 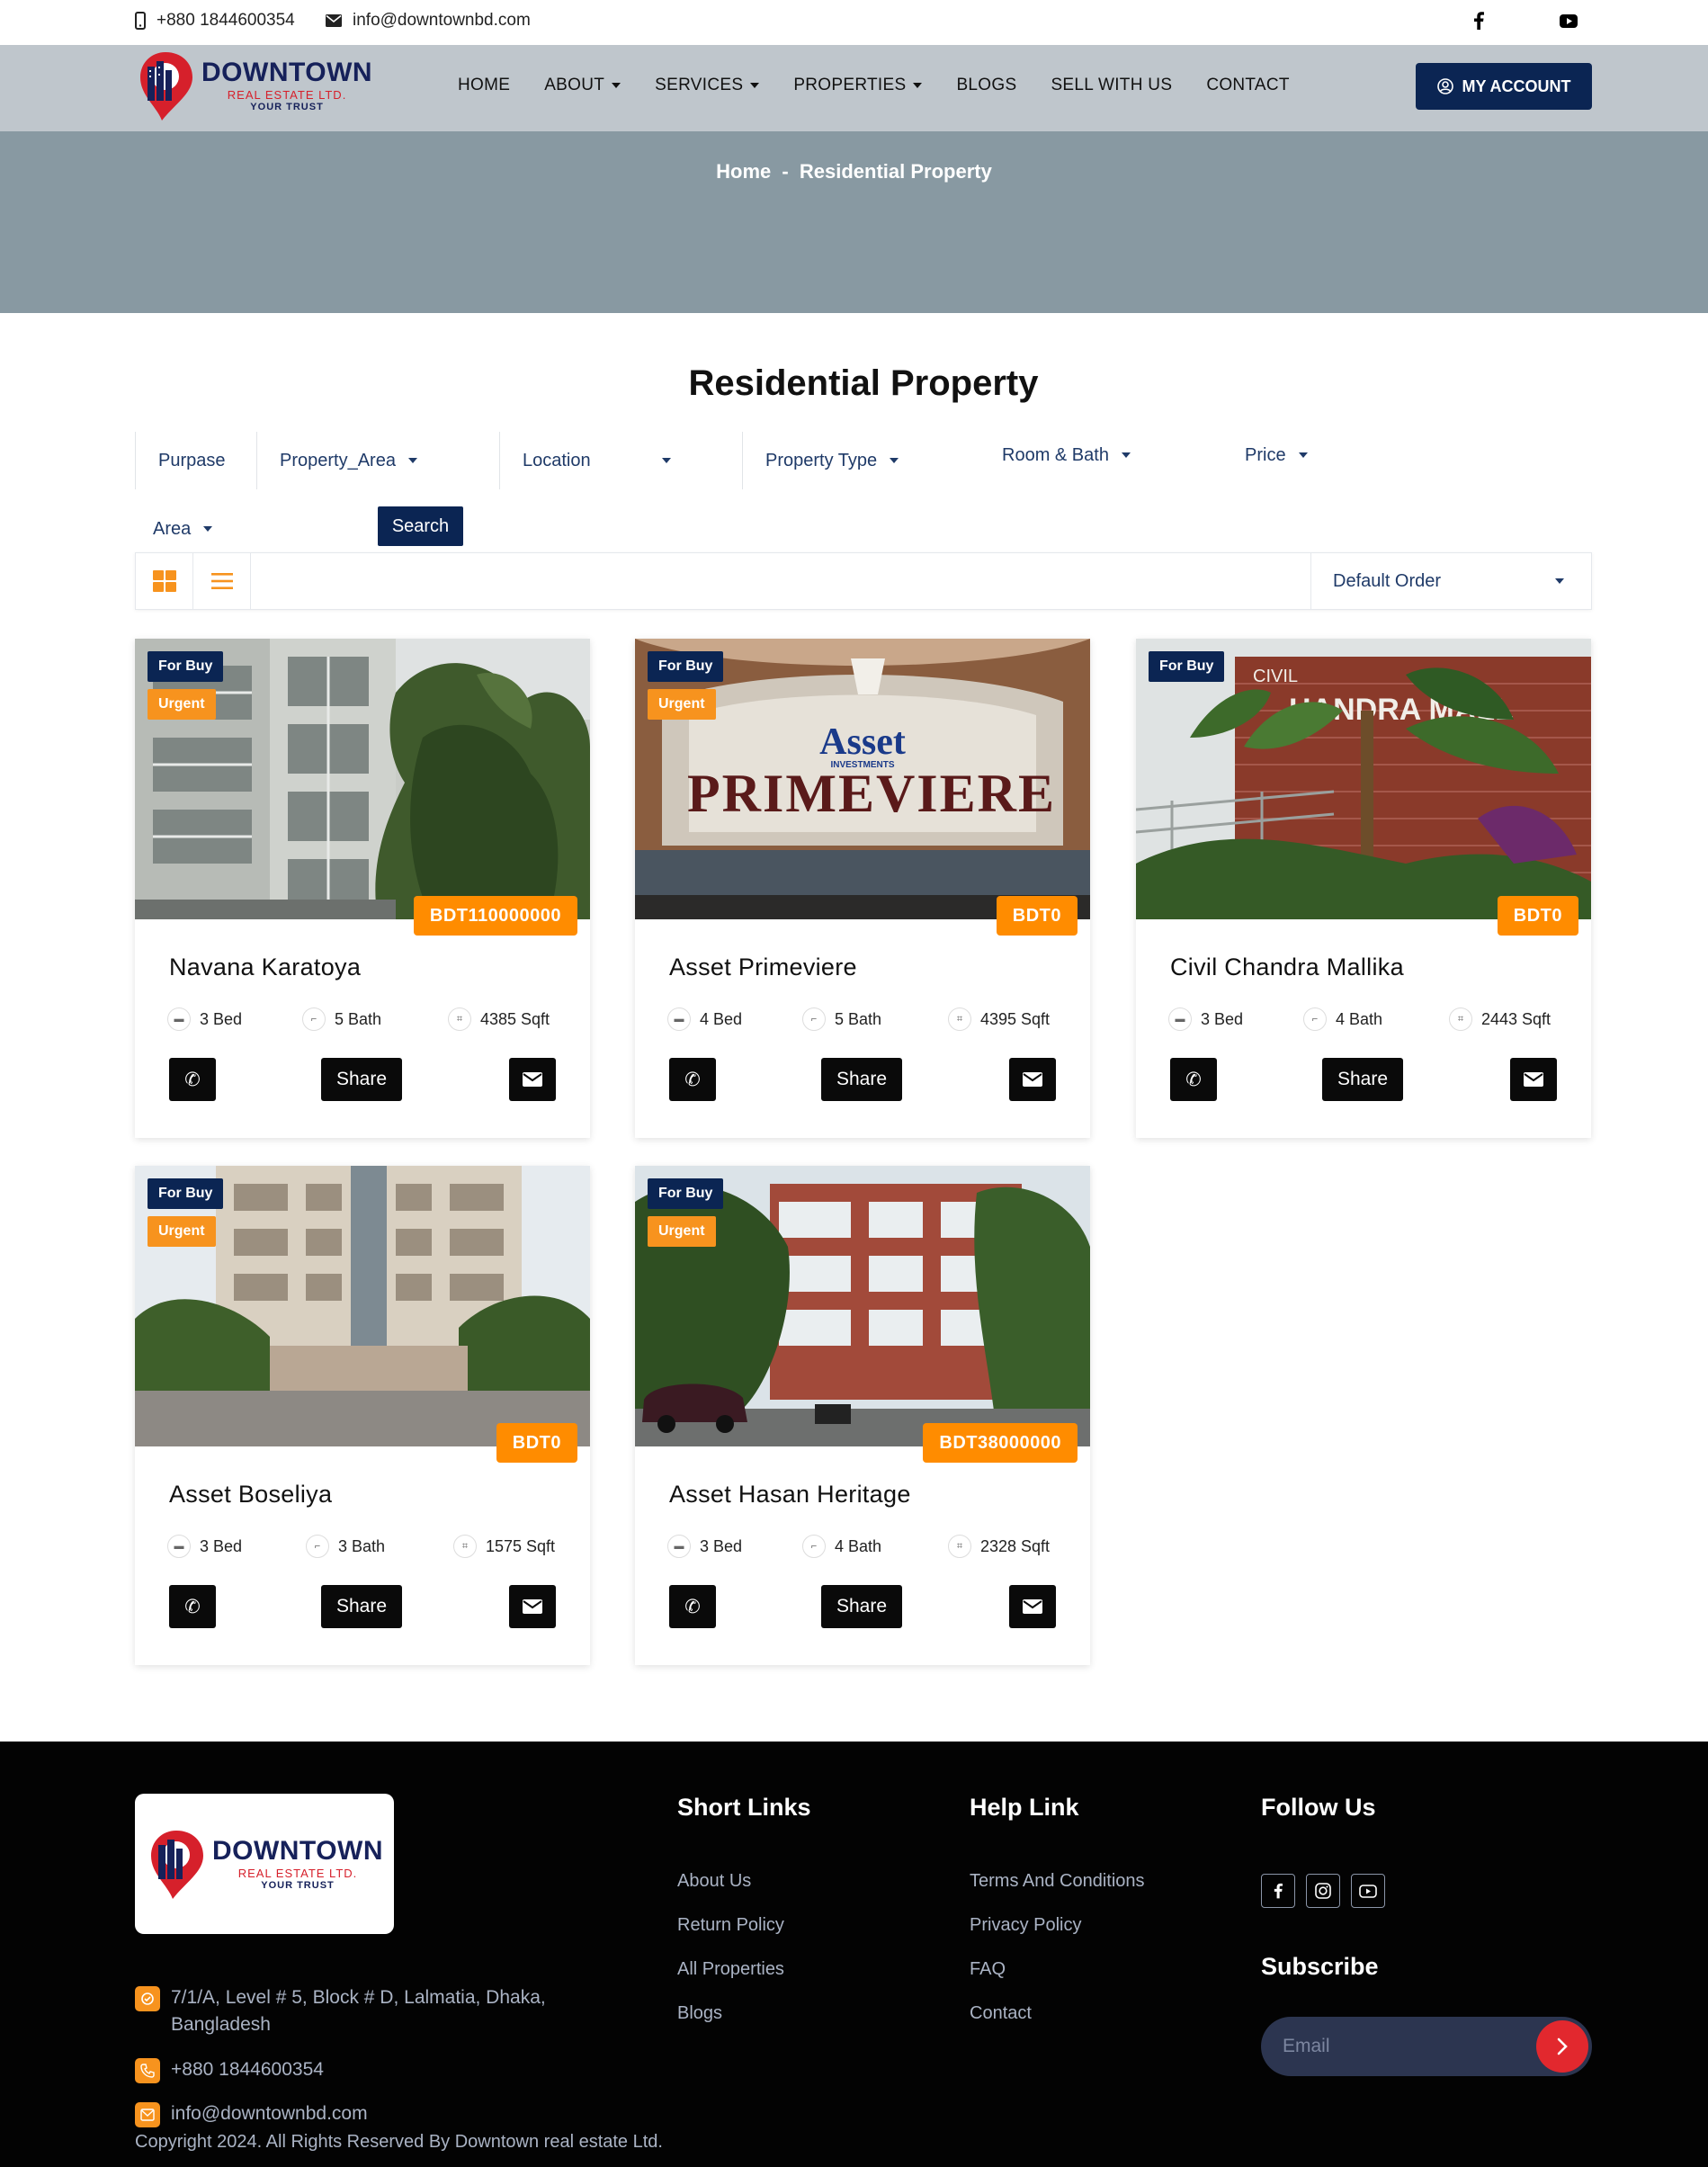 I want to click on nav-services: SERVICES, so click(x=707, y=85).